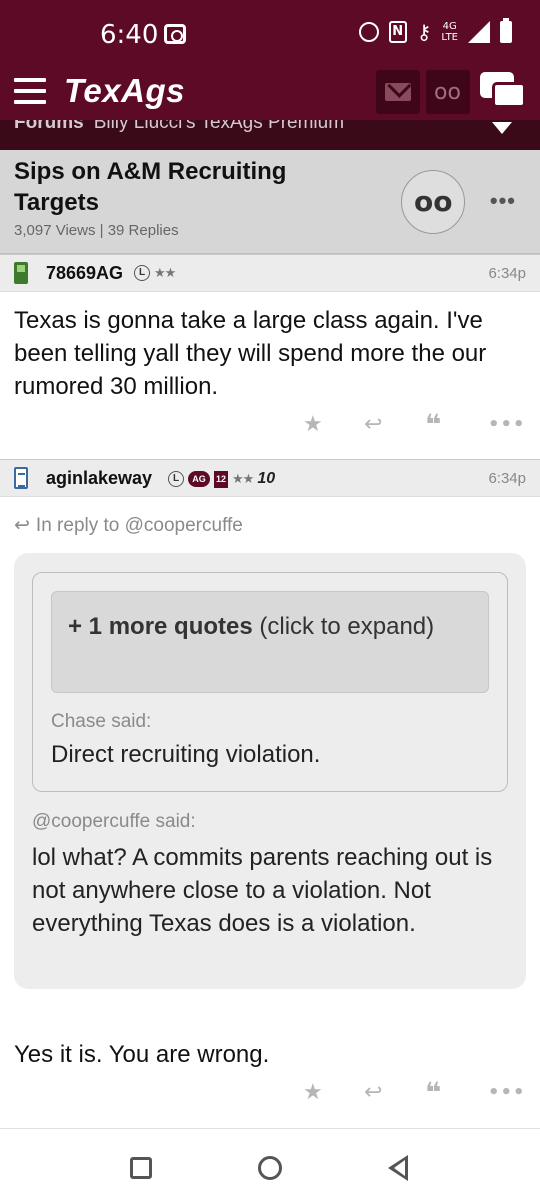 Image resolution: width=540 pixels, height=1200 pixels. I want to click on breadcrumb-forums: Forums, so click(49, 126).